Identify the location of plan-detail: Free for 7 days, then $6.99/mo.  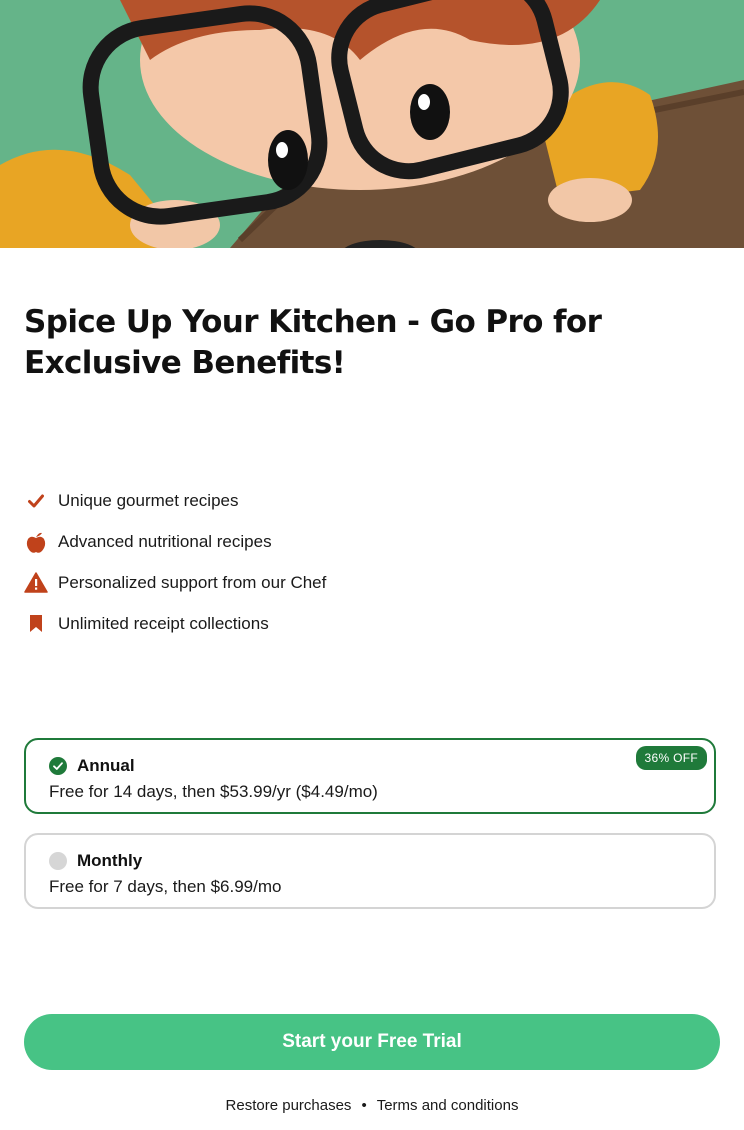
(165, 886).